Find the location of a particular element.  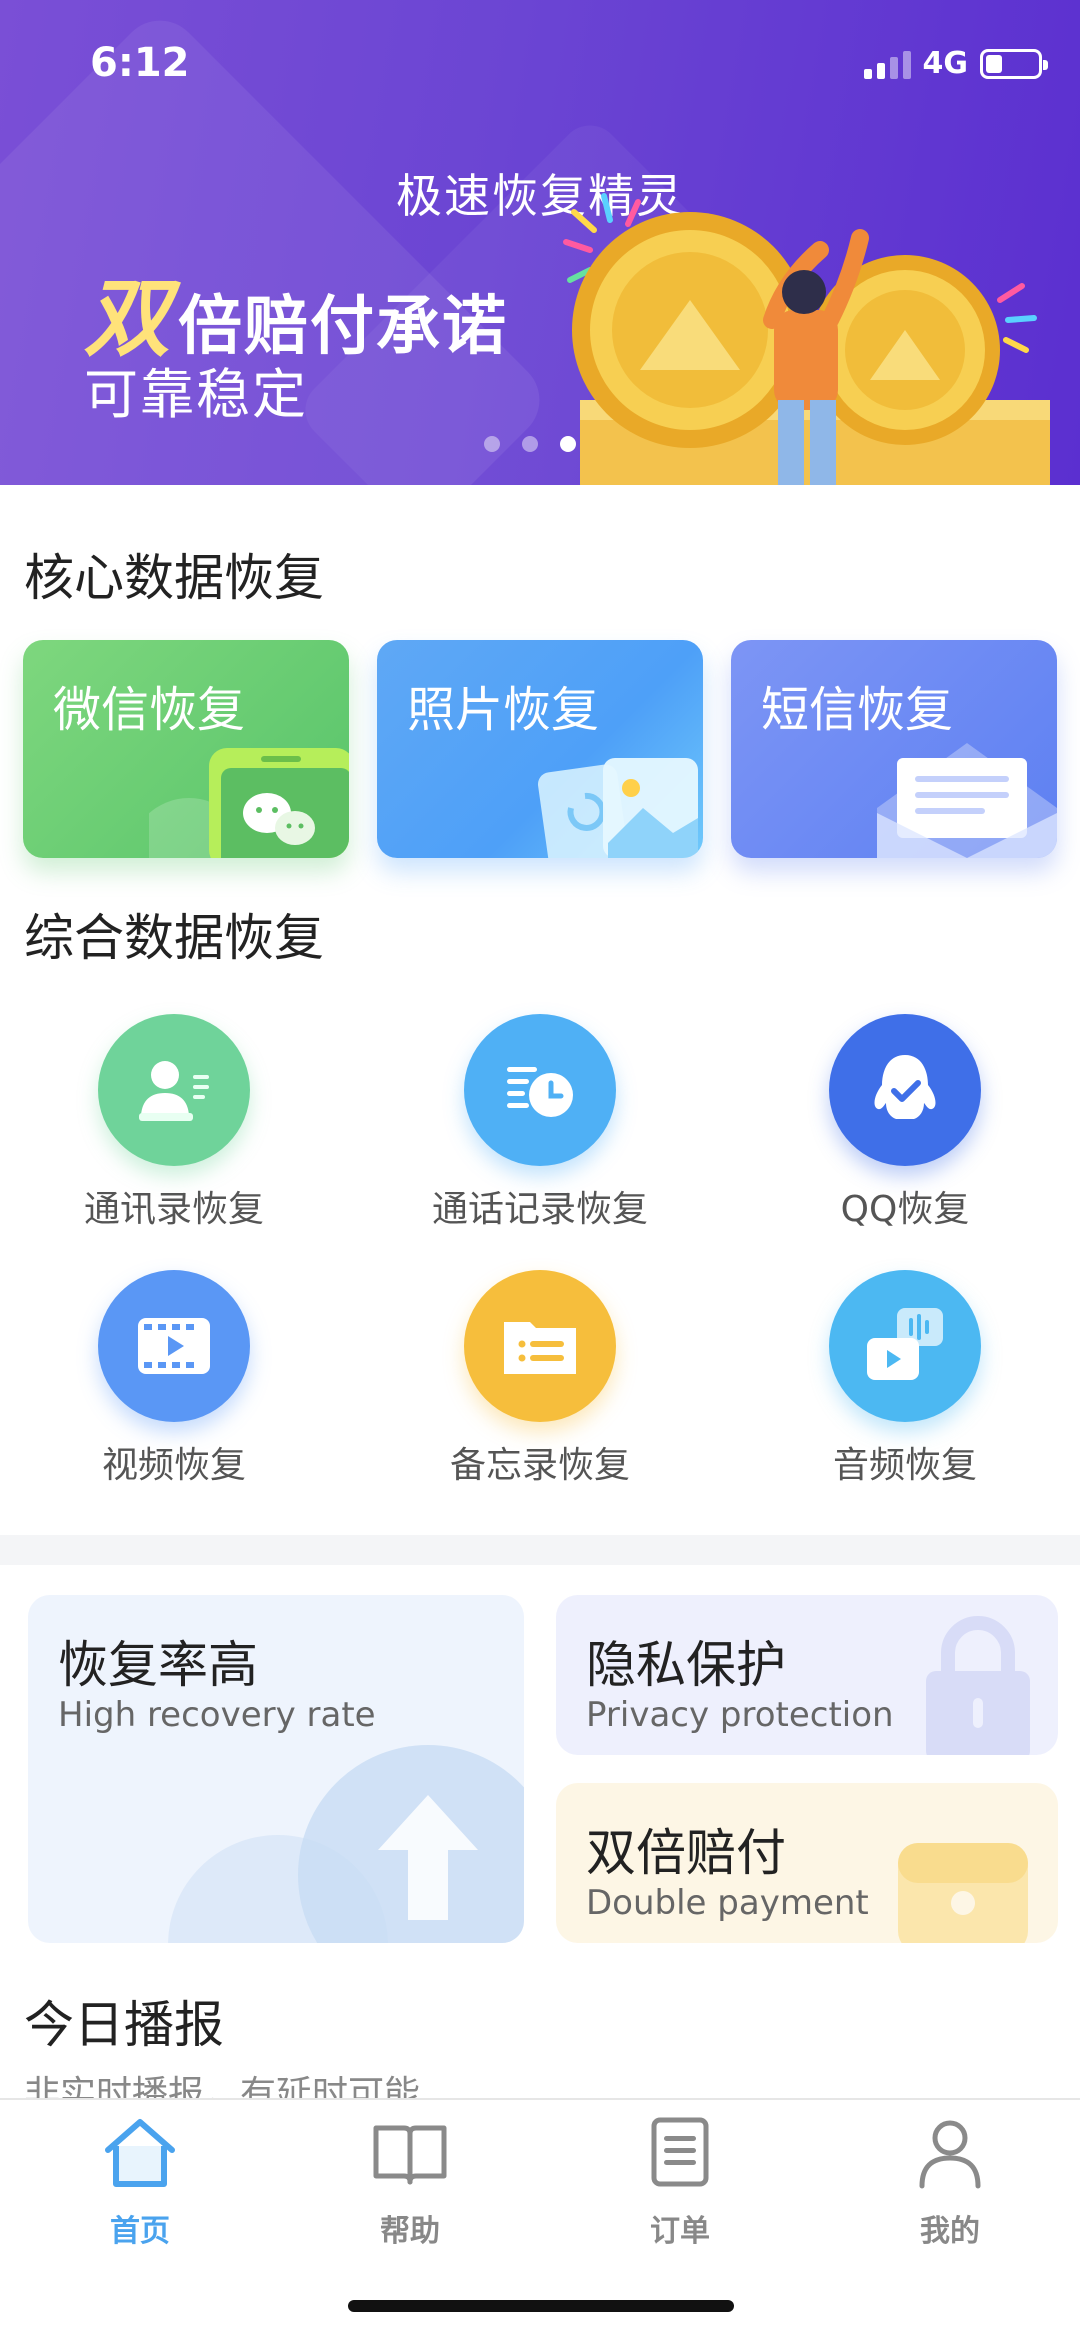

contact-card-icon is located at coordinates (174, 1090).